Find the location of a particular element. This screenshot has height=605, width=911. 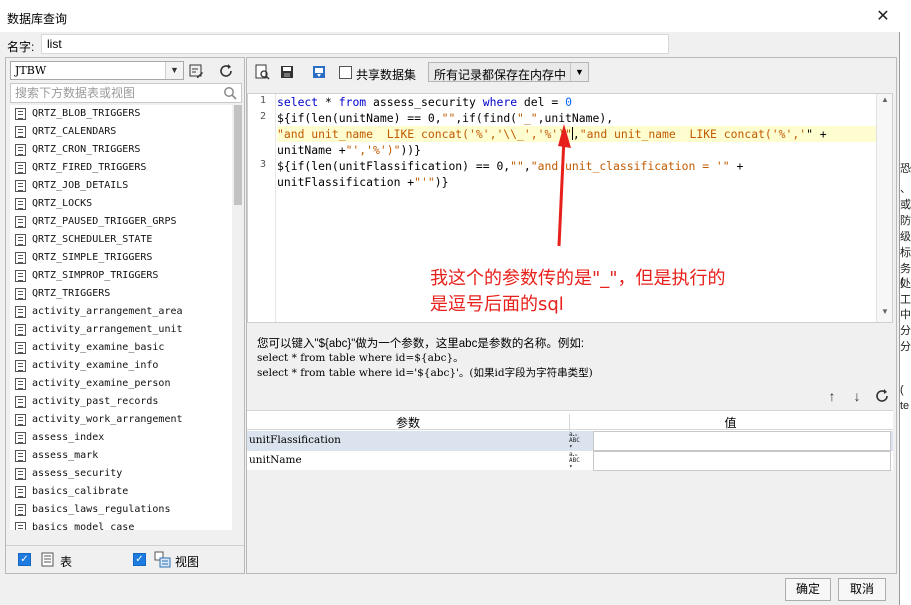

line-number: 2 is located at coordinates (262, 116).